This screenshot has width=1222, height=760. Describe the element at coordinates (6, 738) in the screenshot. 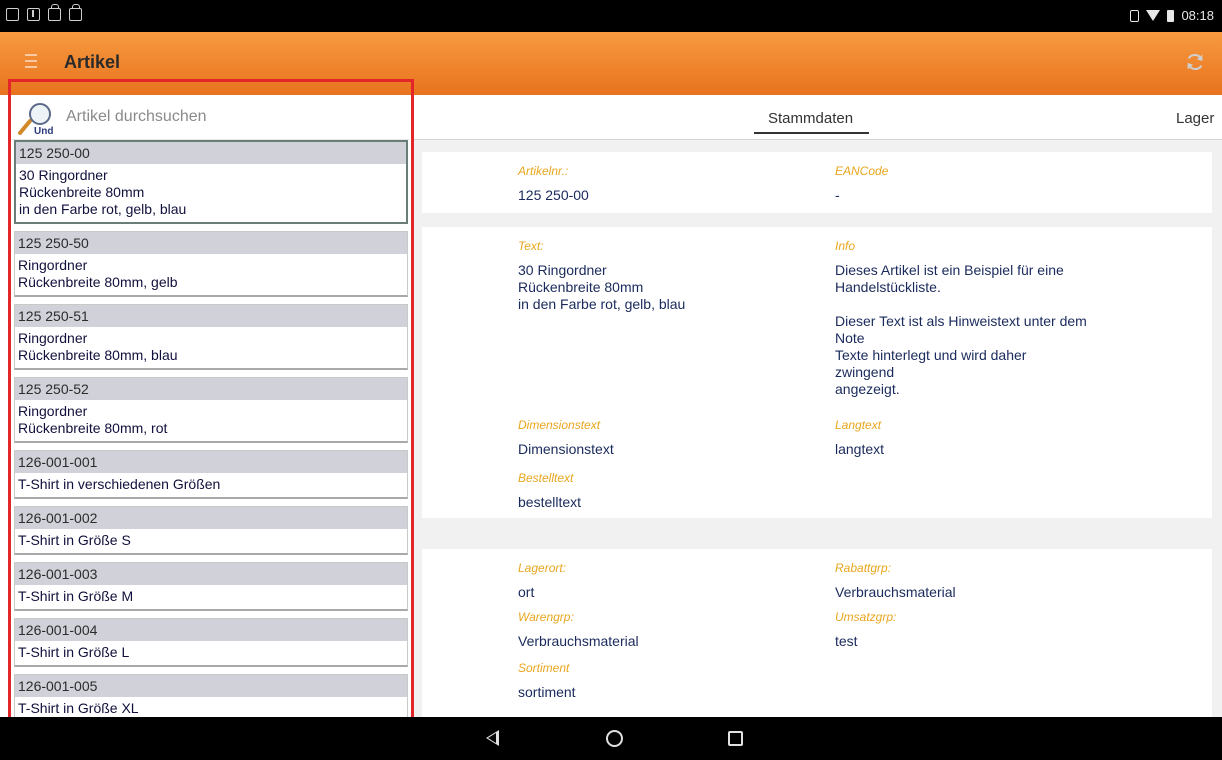

I see `nav-bar-edge` at that location.